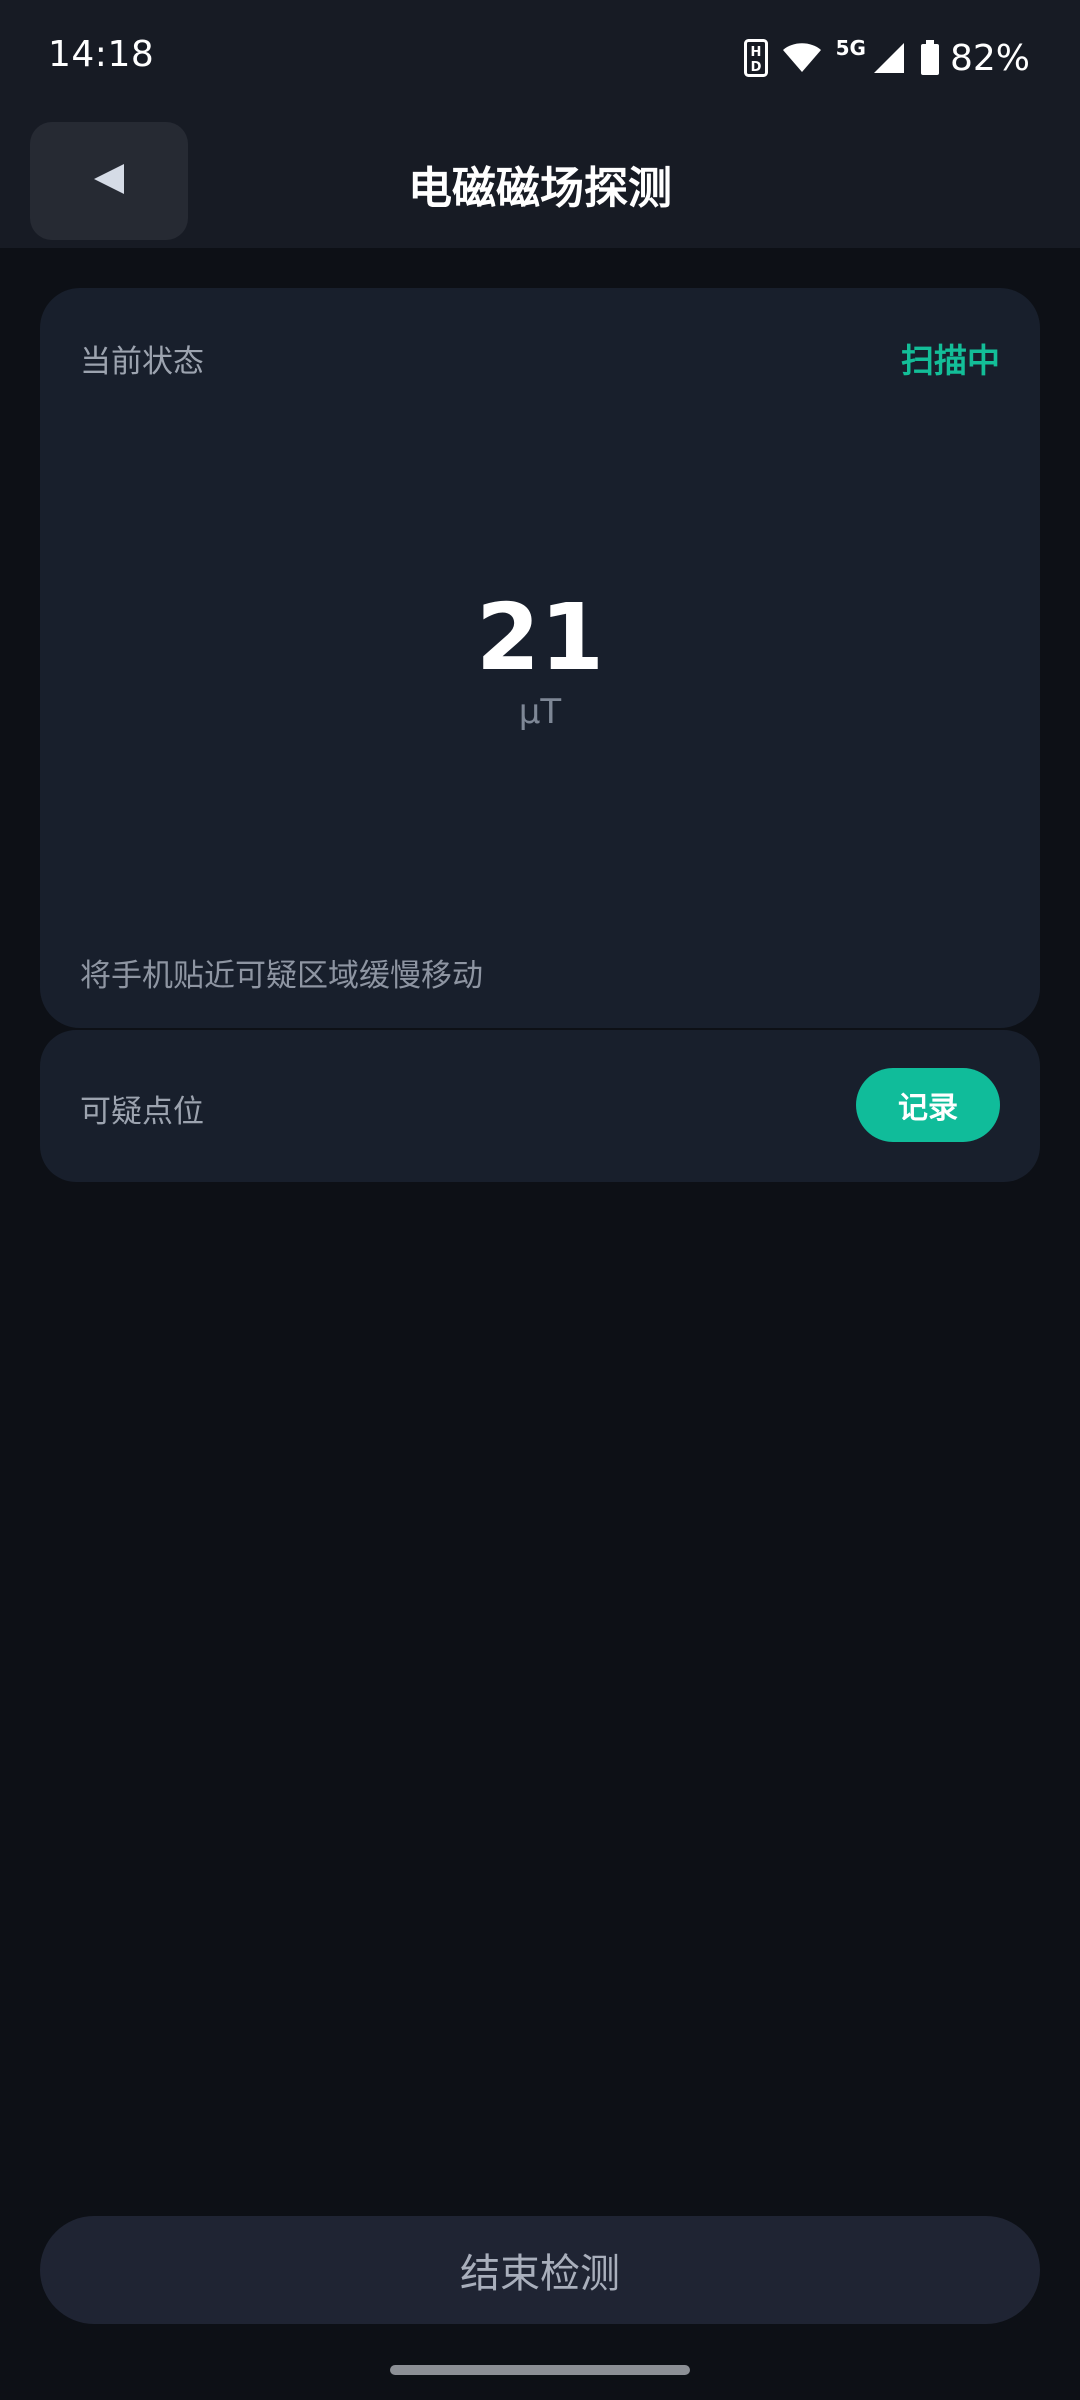 The height and width of the screenshot is (2400, 1080). What do you see at coordinates (755, 67) in the screenshot?
I see `svg-text: D` at bounding box center [755, 67].